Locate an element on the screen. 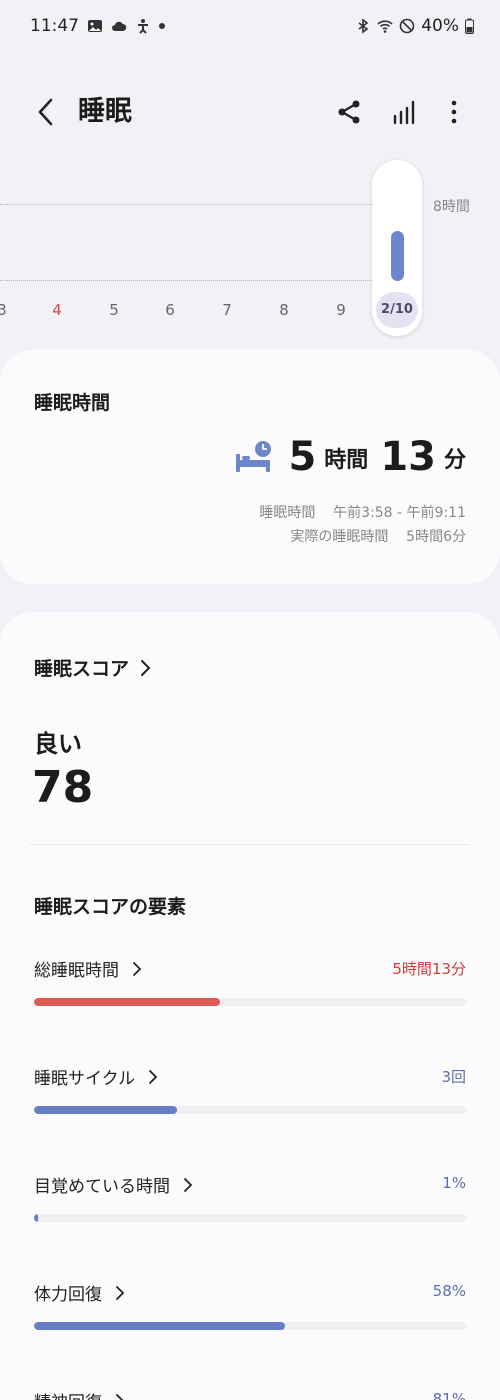 Image resolution: width=500 pixels, height=1400 pixels. score-factor-link: 精神回復 is located at coordinates (79, 1394).